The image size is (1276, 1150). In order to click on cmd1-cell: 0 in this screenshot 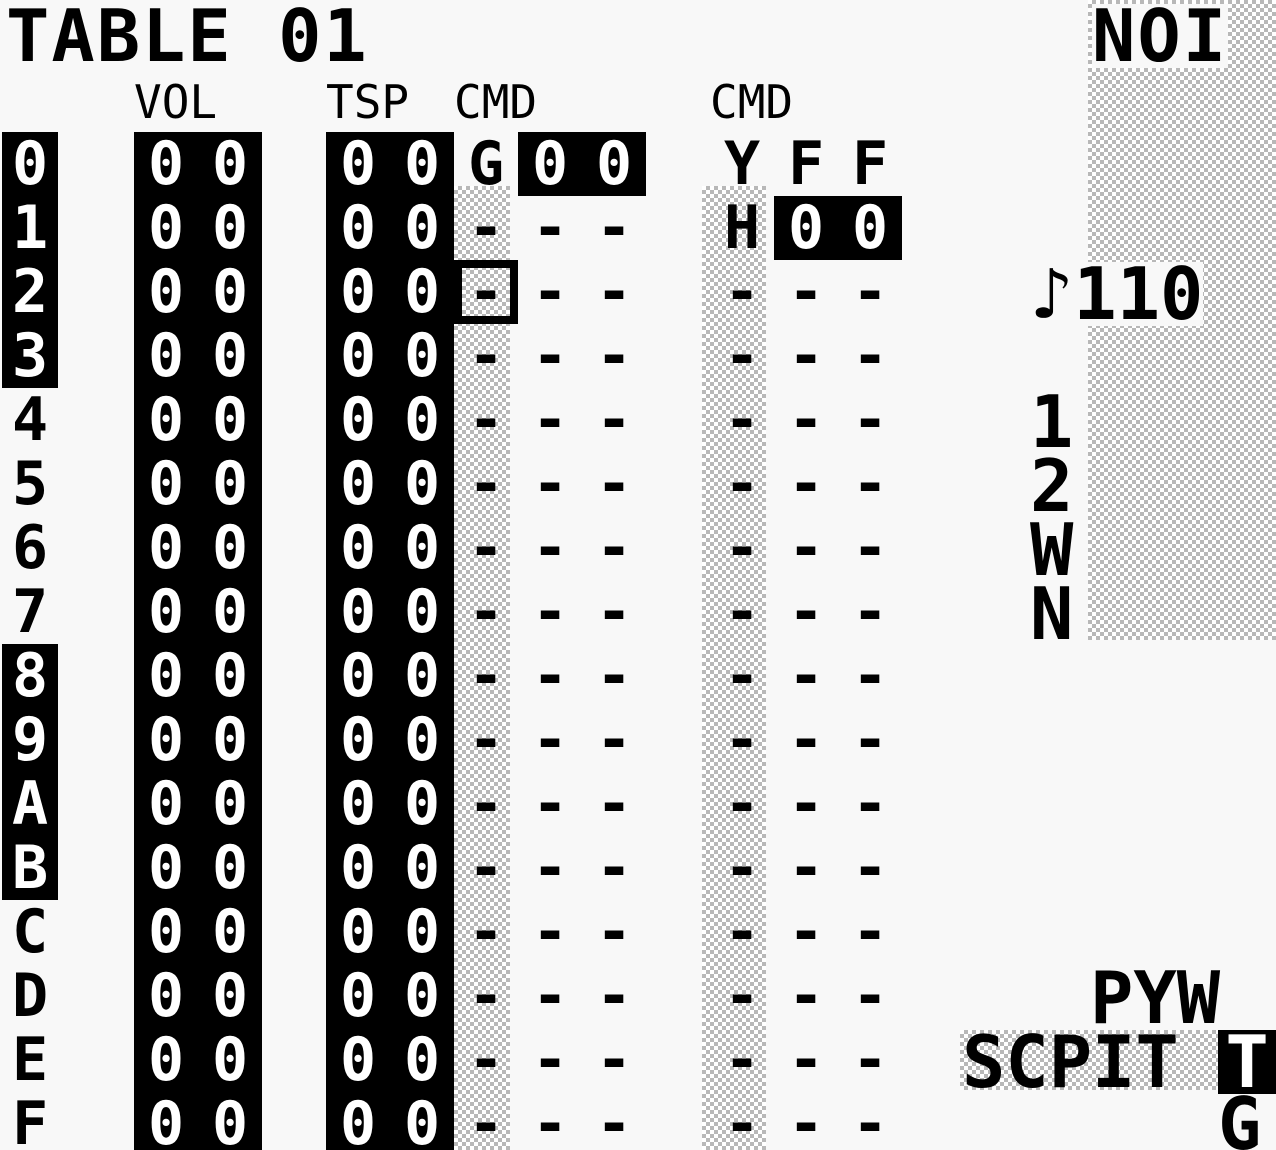, I will do `click(550, 164)`.